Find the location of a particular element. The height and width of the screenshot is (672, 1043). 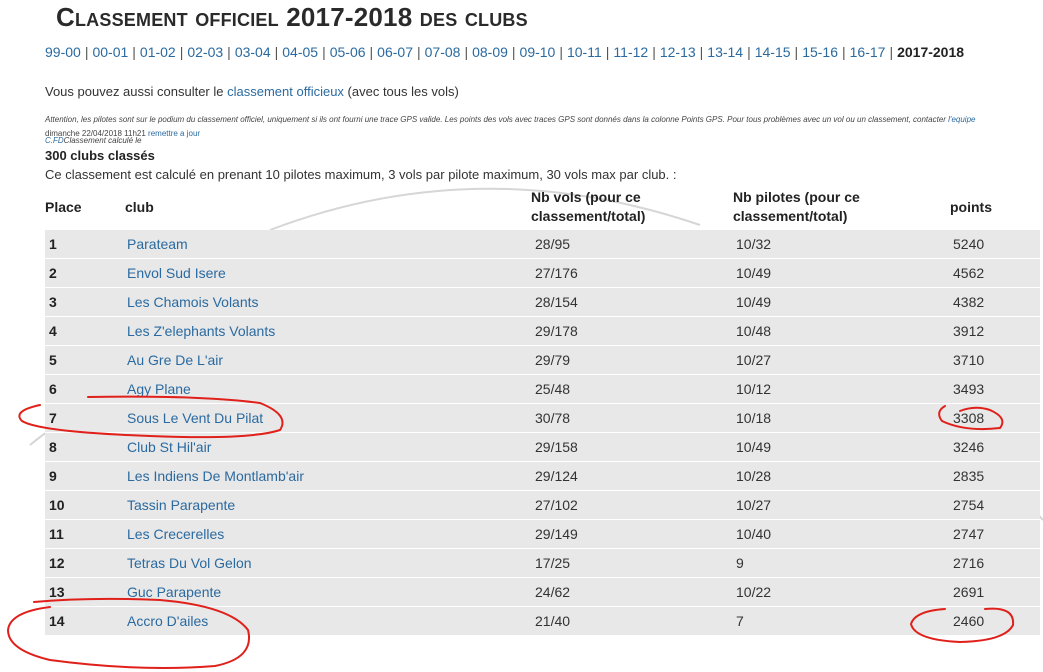

cell-place: 14 is located at coordinates (57, 621).